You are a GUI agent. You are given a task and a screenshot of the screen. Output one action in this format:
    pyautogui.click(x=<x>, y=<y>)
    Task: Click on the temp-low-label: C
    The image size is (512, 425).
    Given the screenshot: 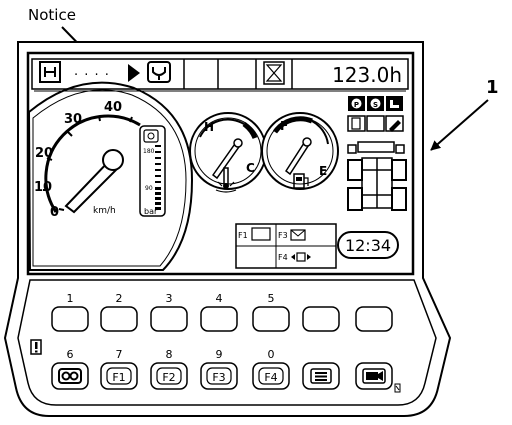 What is the action you would take?
    pyautogui.click(x=250, y=168)
    